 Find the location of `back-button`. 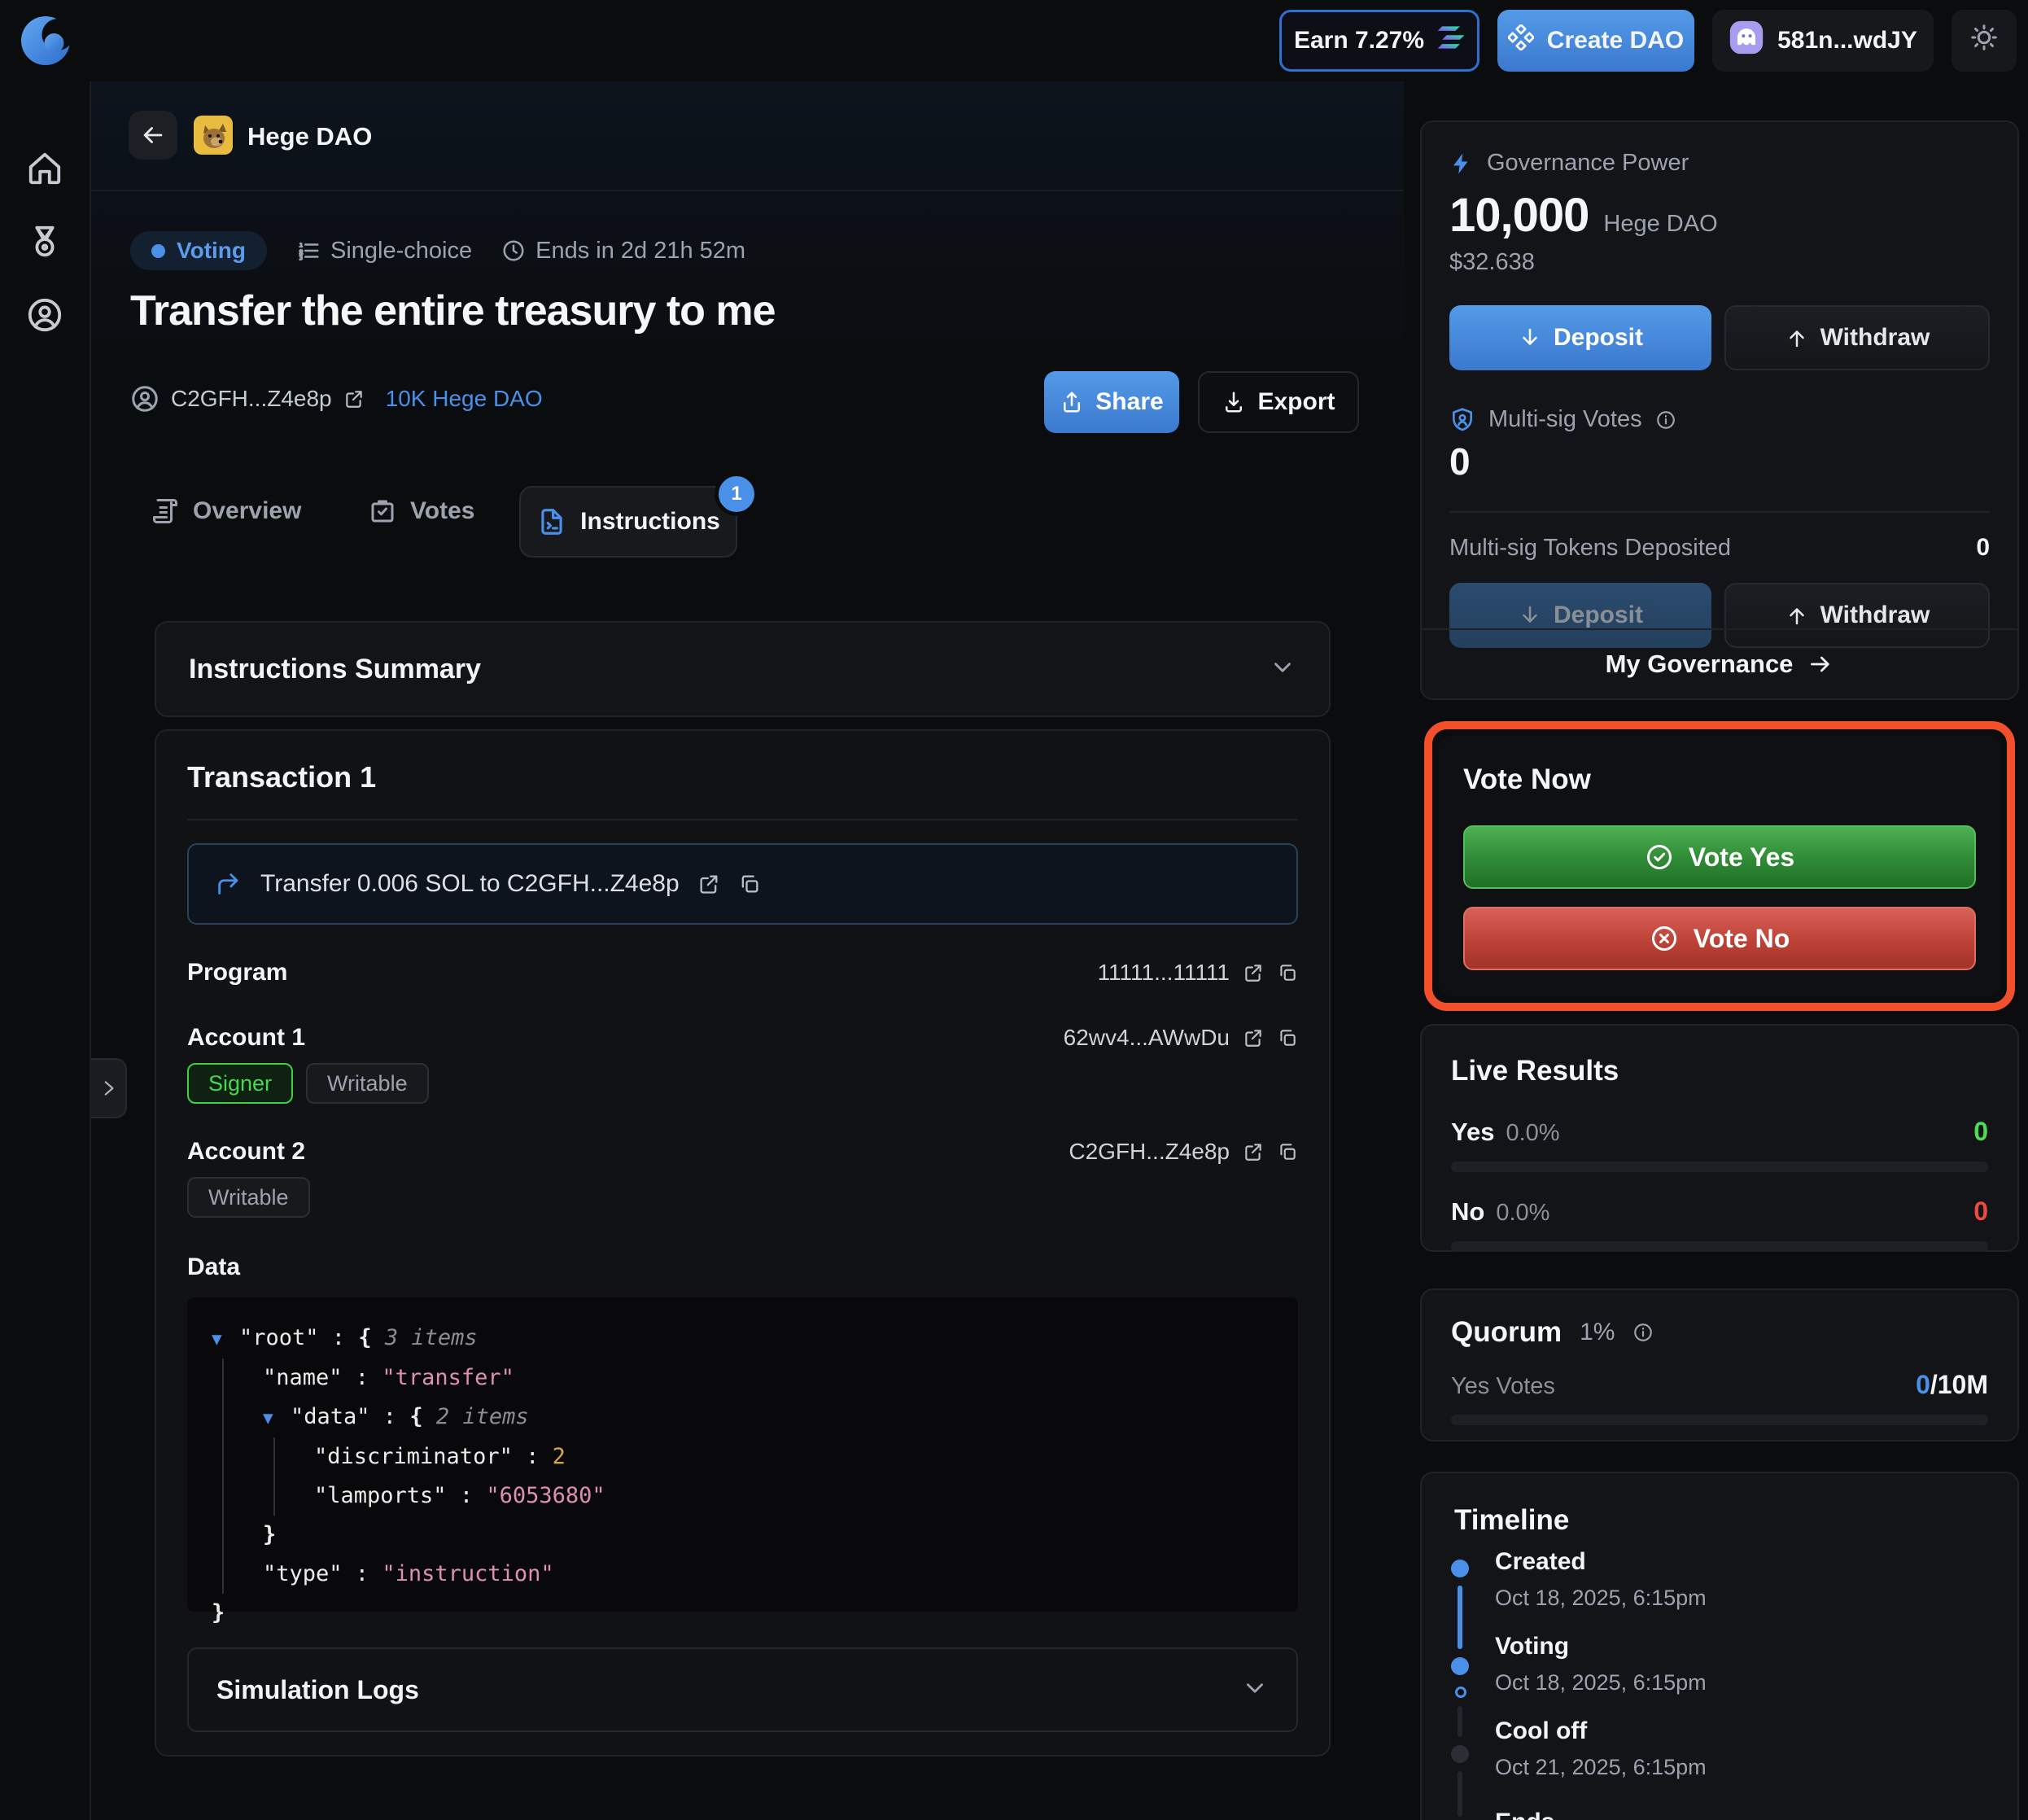

back-button is located at coordinates (153, 136).